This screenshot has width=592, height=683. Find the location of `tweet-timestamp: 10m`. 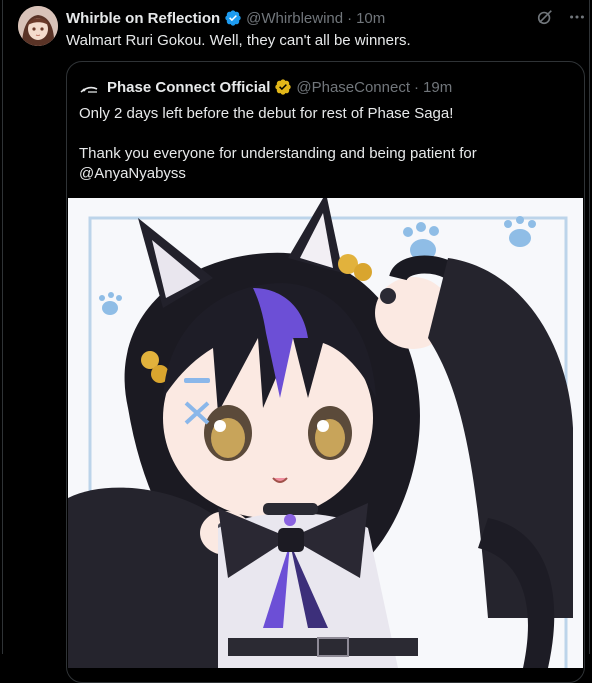

tweet-timestamp: 10m is located at coordinates (370, 18).